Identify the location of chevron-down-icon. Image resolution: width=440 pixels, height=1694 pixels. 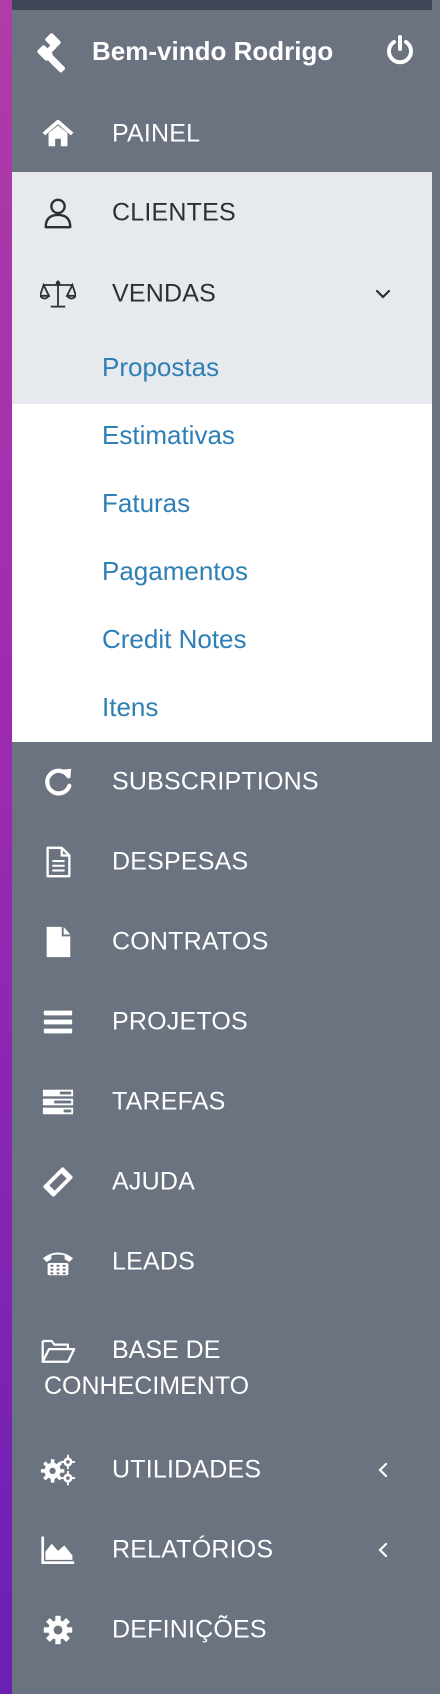
(383, 294).